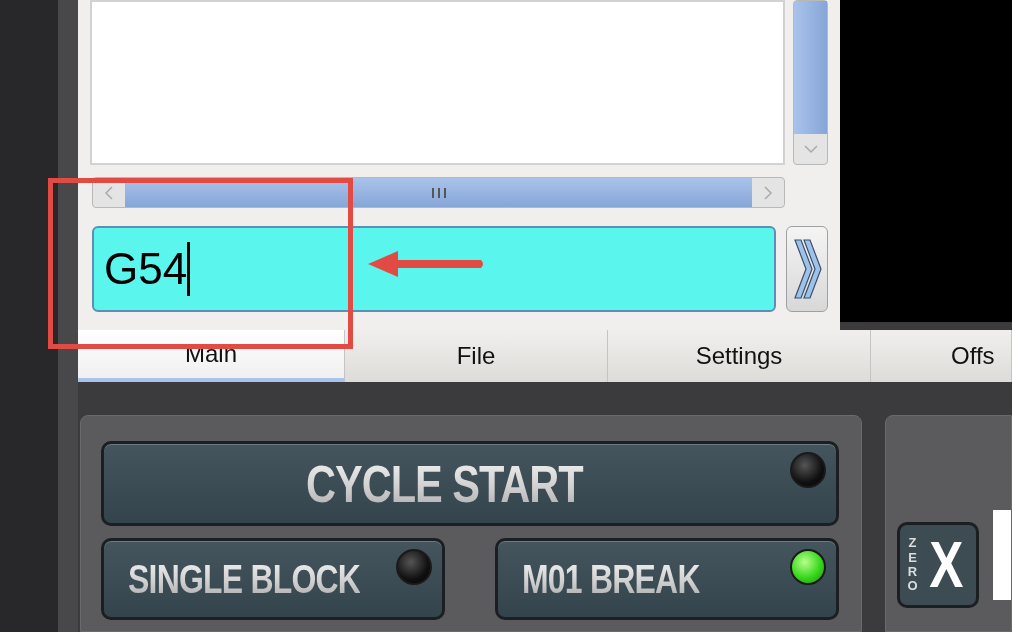 The height and width of the screenshot is (632, 1012). What do you see at coordinates (189, 269) in the screenshot?
I see `text-cursor` at bounding box center [189, 269].